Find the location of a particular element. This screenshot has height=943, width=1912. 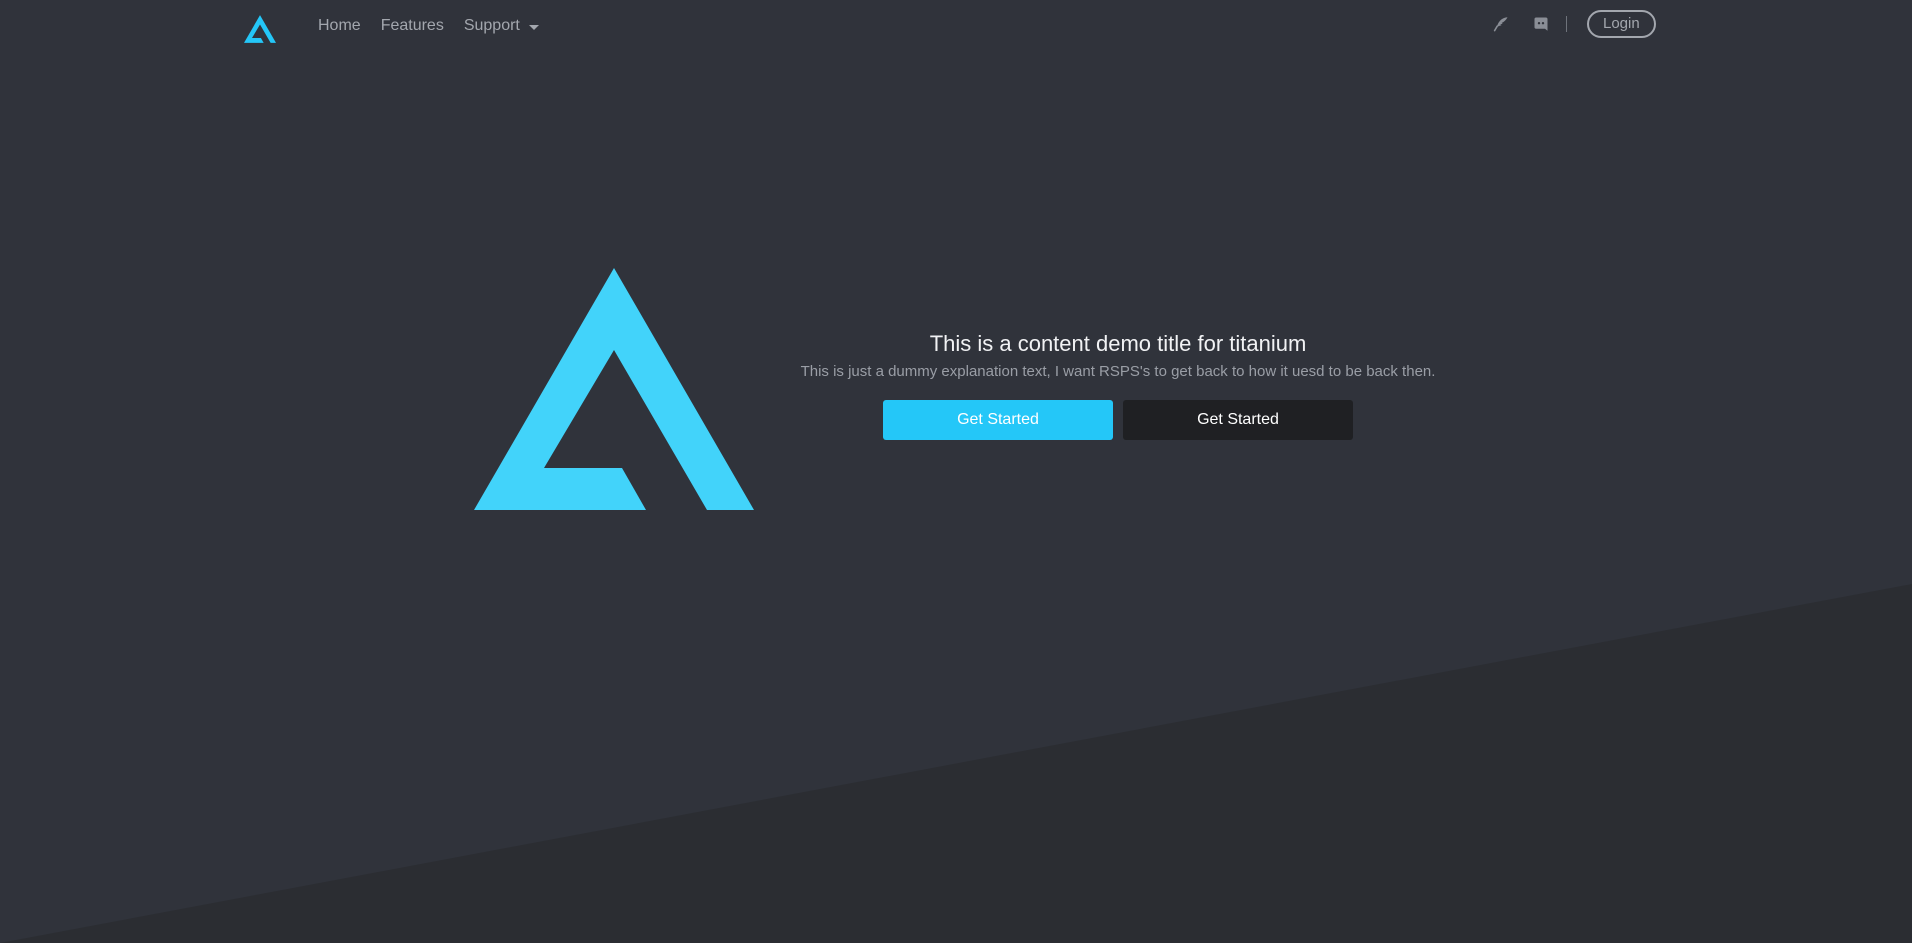

discord-icon is located at coordinates (1541, 24).